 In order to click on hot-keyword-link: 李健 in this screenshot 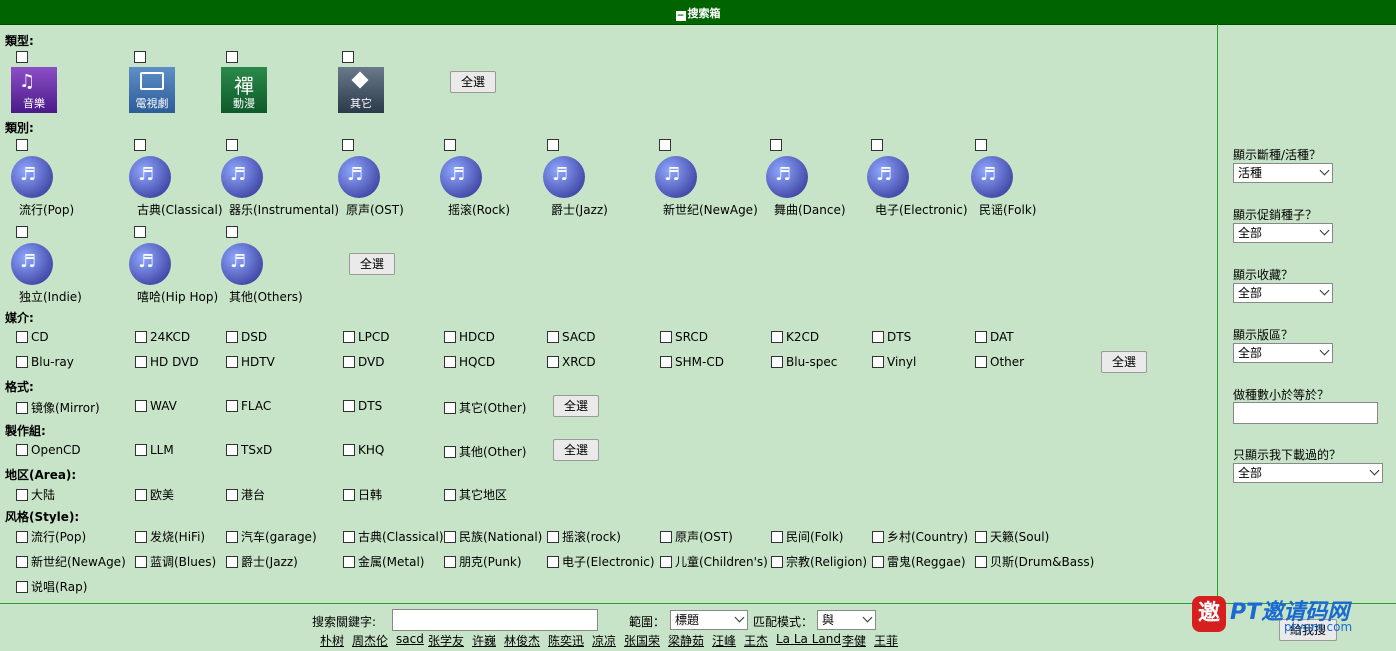, I will do `click(854, 640)`.